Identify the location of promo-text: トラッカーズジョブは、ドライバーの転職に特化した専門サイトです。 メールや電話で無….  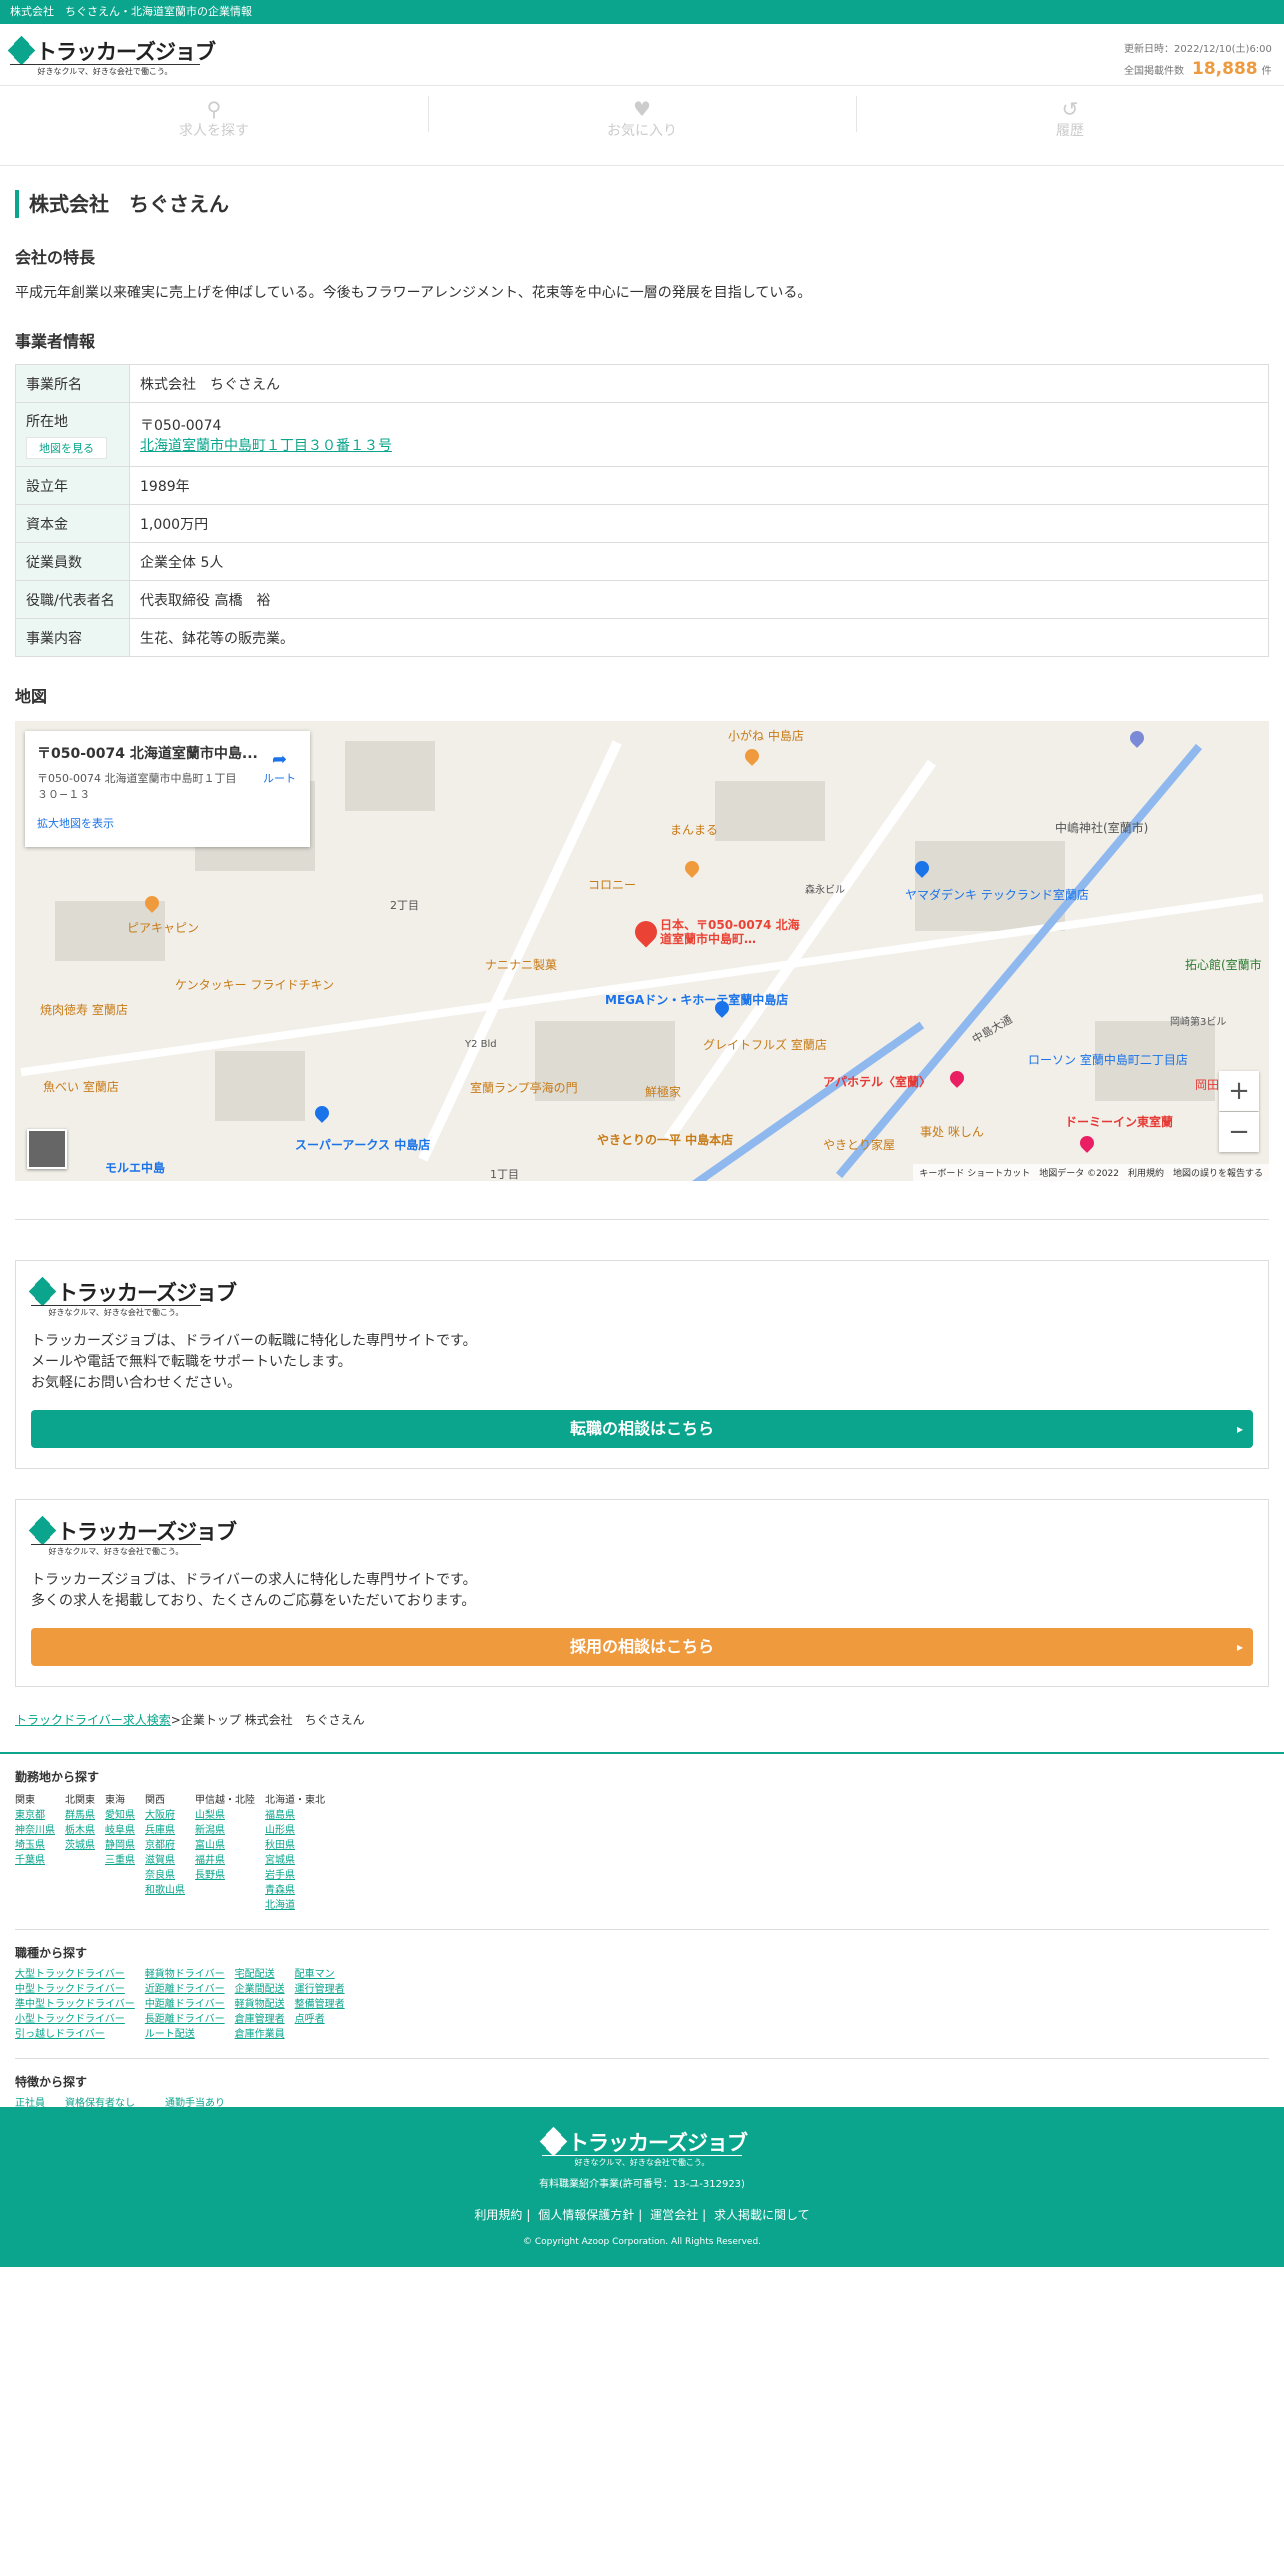
(254, 1362).